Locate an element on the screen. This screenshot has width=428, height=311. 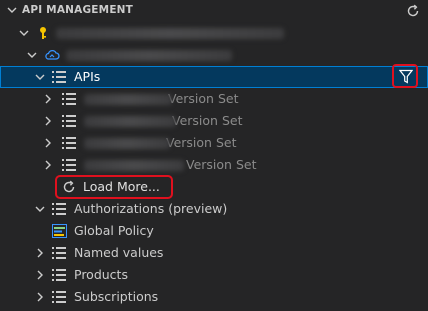
tree-item-named-values: Named values is located at coordinates (214, 253).